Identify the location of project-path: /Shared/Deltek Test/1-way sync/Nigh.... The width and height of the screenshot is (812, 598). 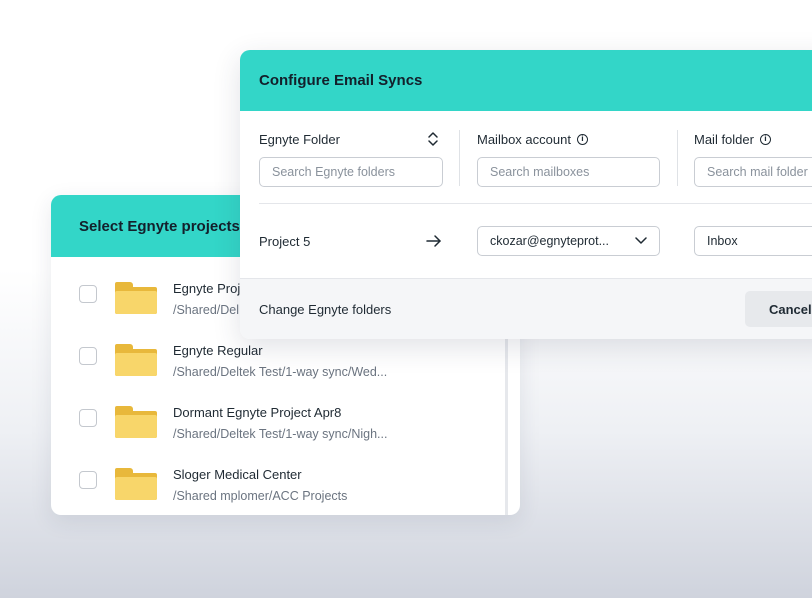
(280, 434).